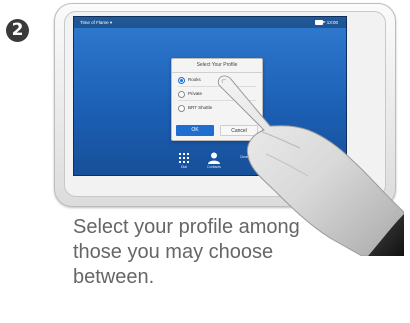 This screenshot has width=410, height=323. I want to click on status-bar: Time of Flame ▾ 13:00, so click(210, 22).